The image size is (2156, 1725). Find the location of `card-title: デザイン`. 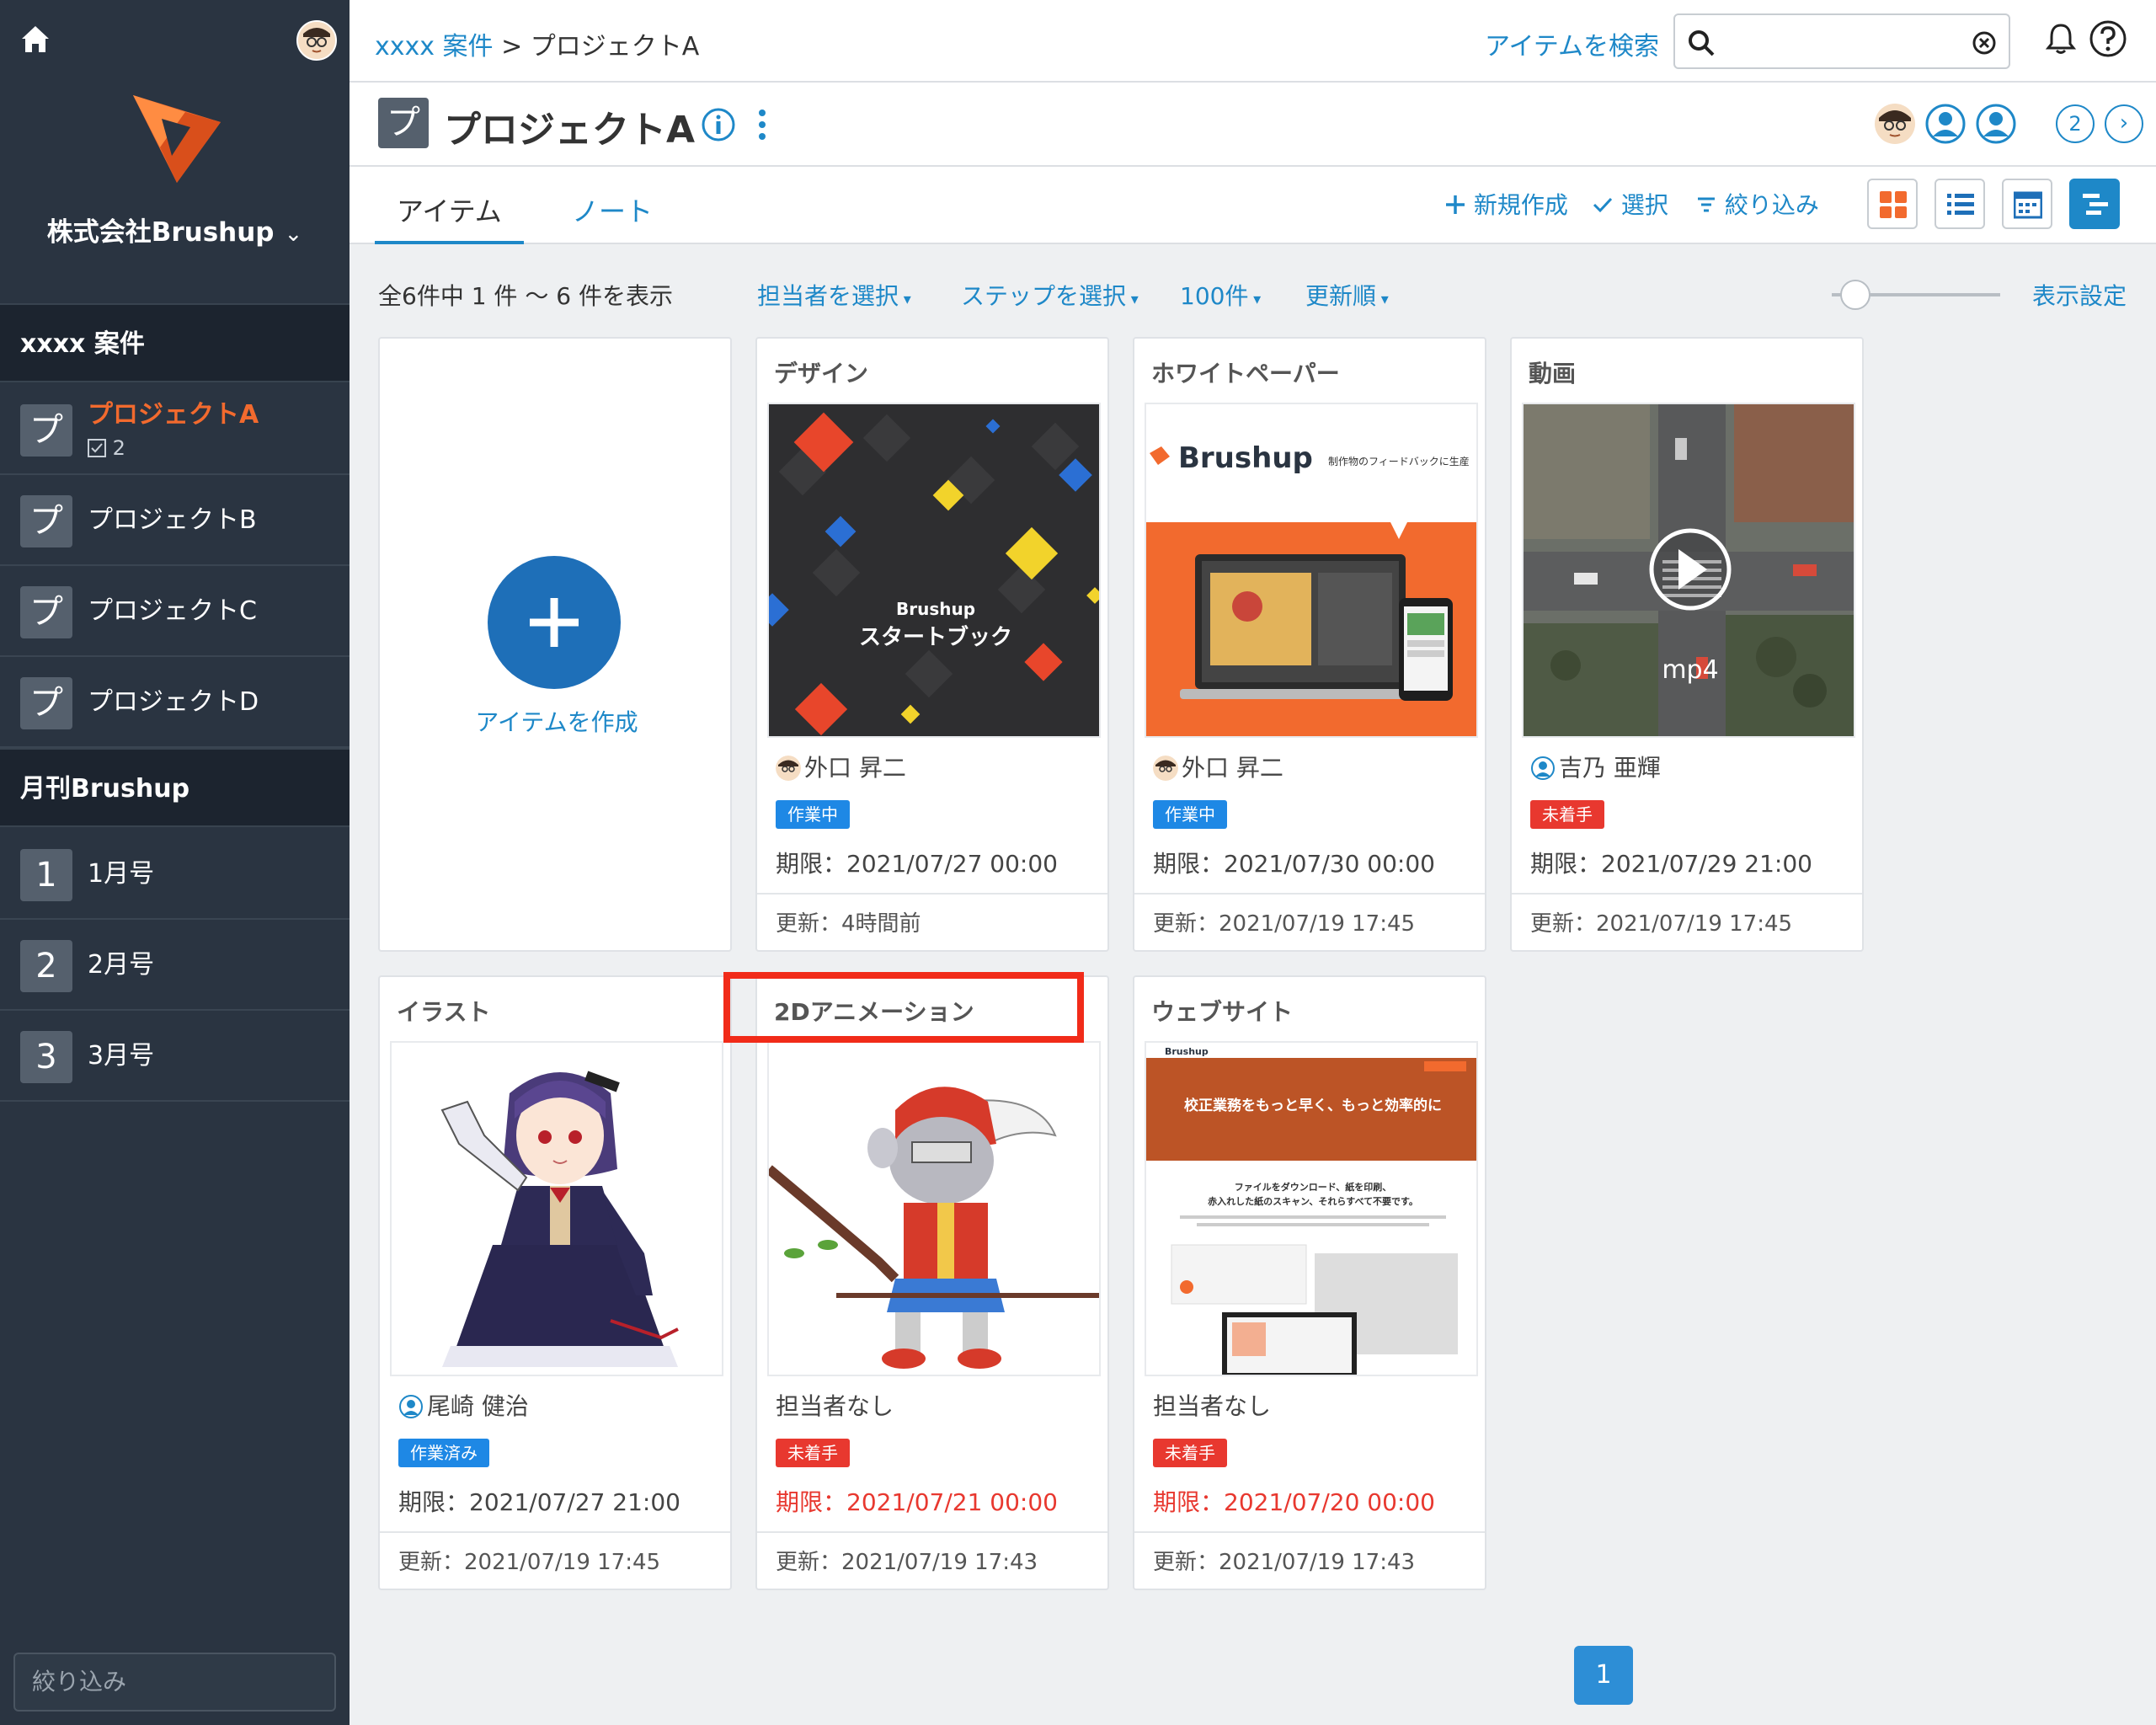

card-title: デザイン is located at coordinates (821, 372).